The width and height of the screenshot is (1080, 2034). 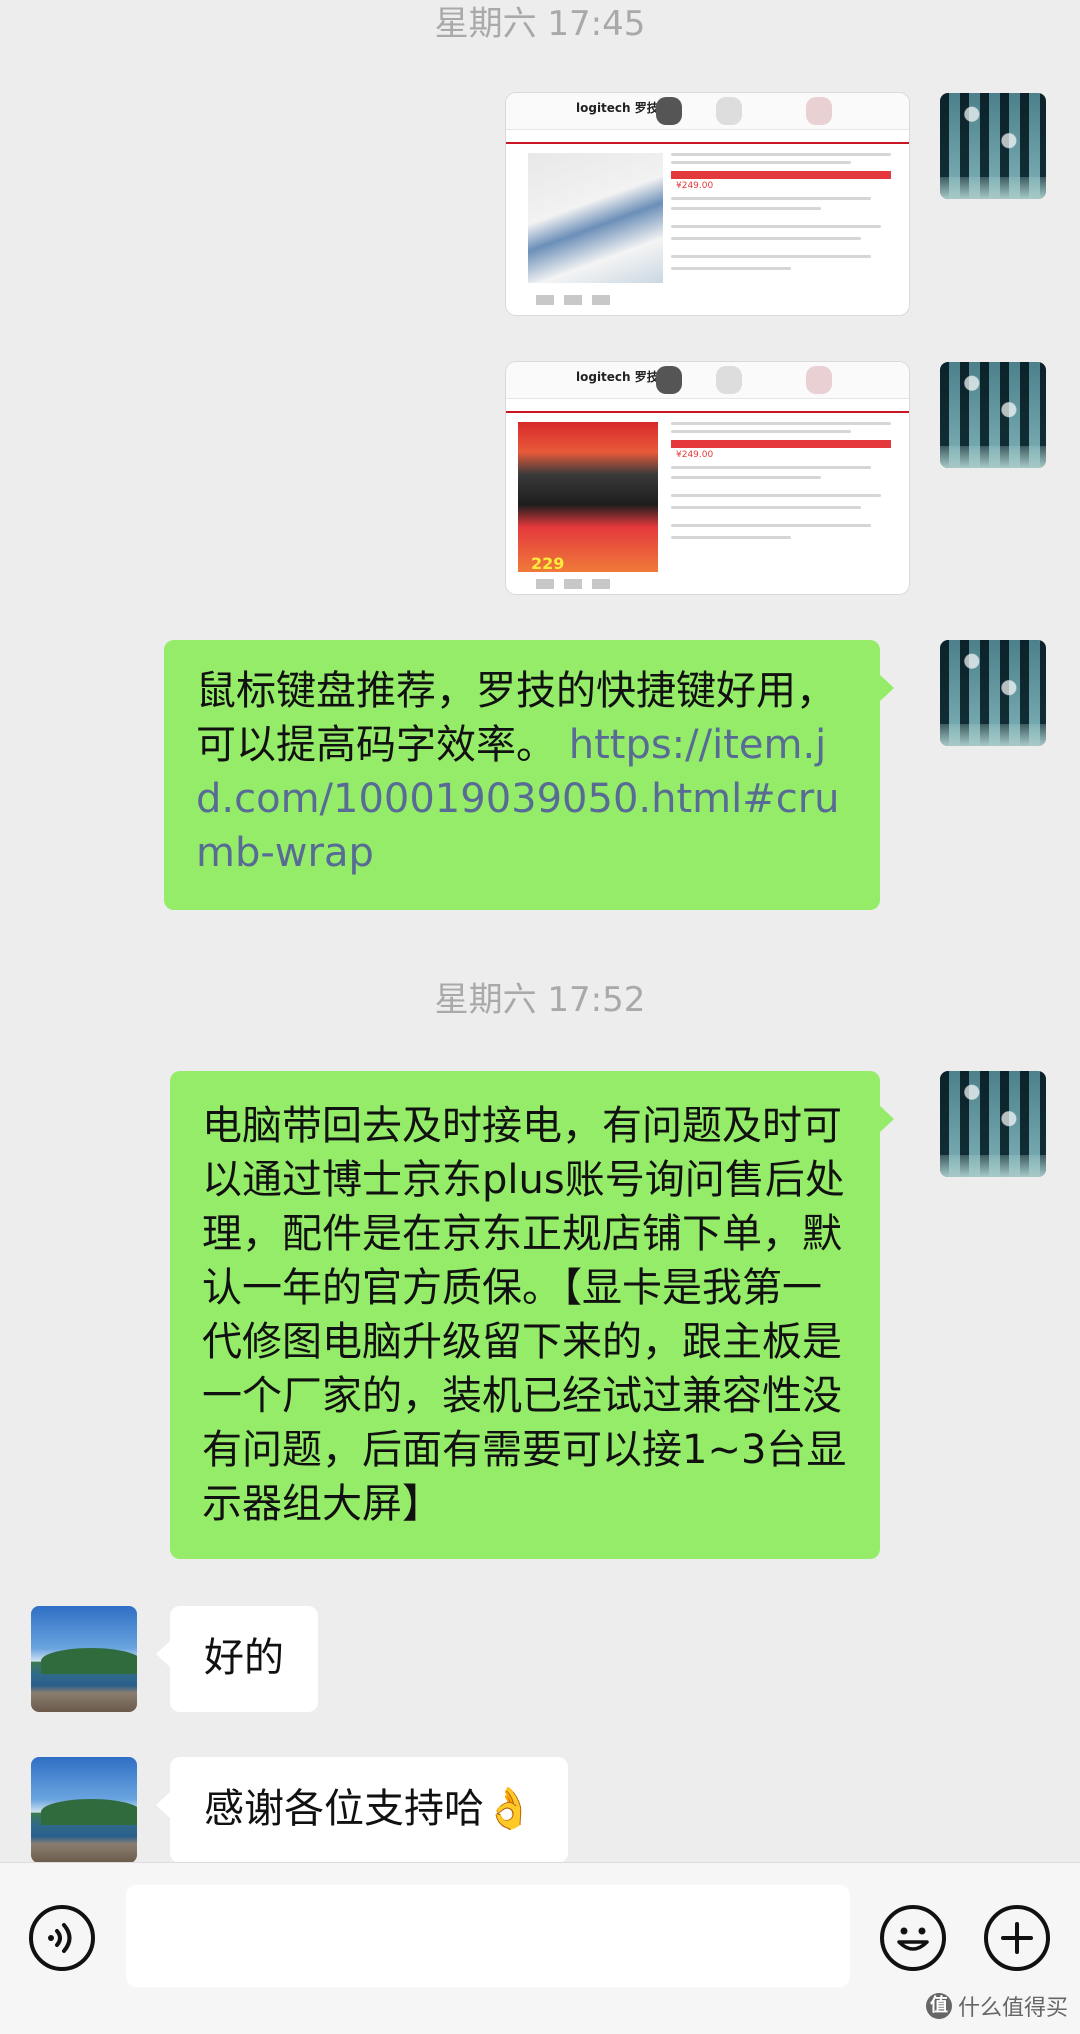 I want to click on promo-price: 229, so click(x=548, y=563).